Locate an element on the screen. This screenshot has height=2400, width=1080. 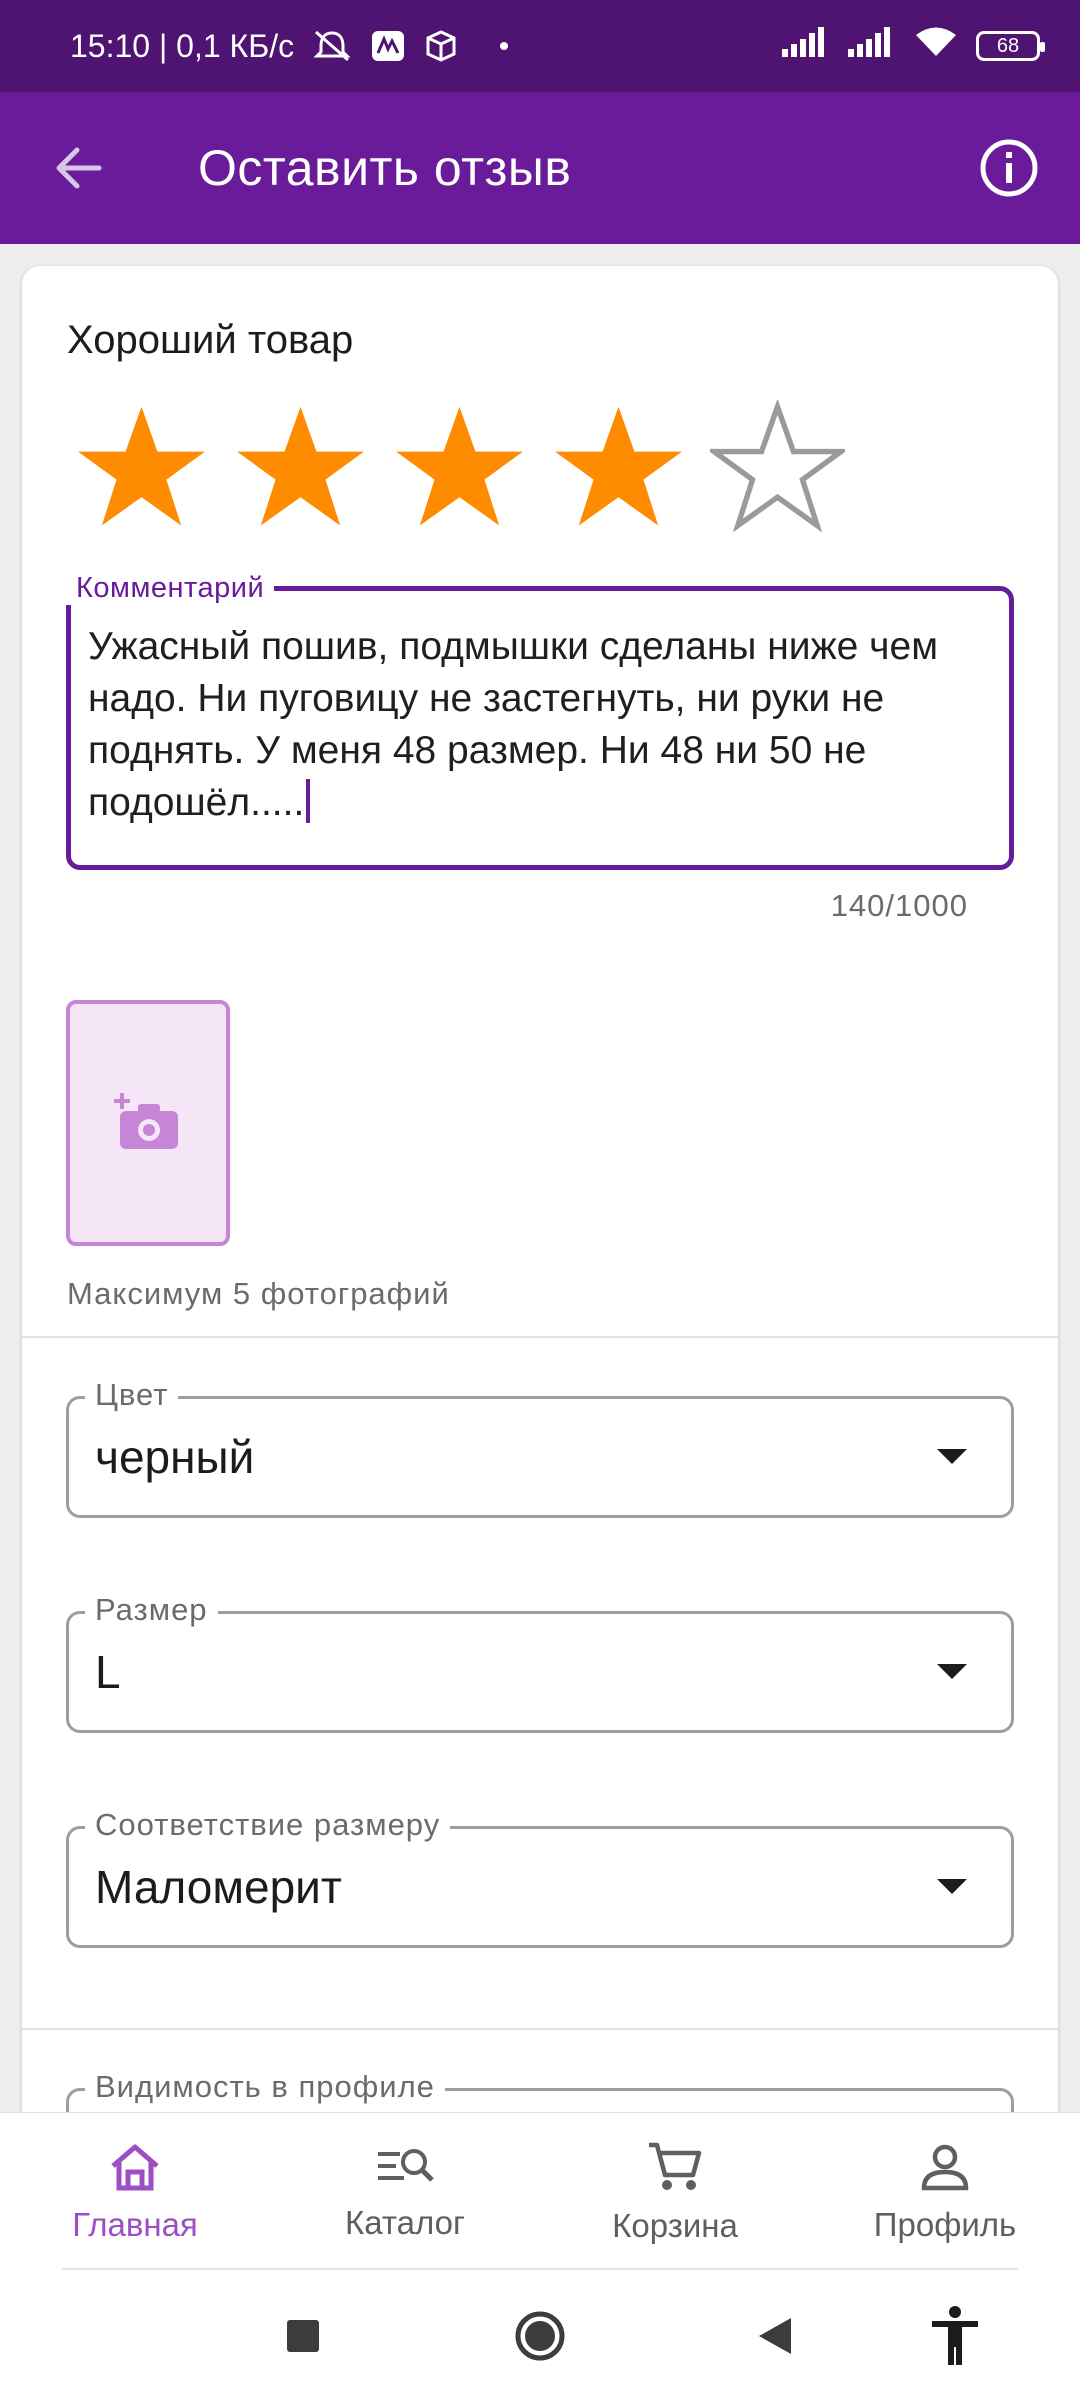
accessibility-icon is located at coordinates (955, 2335).